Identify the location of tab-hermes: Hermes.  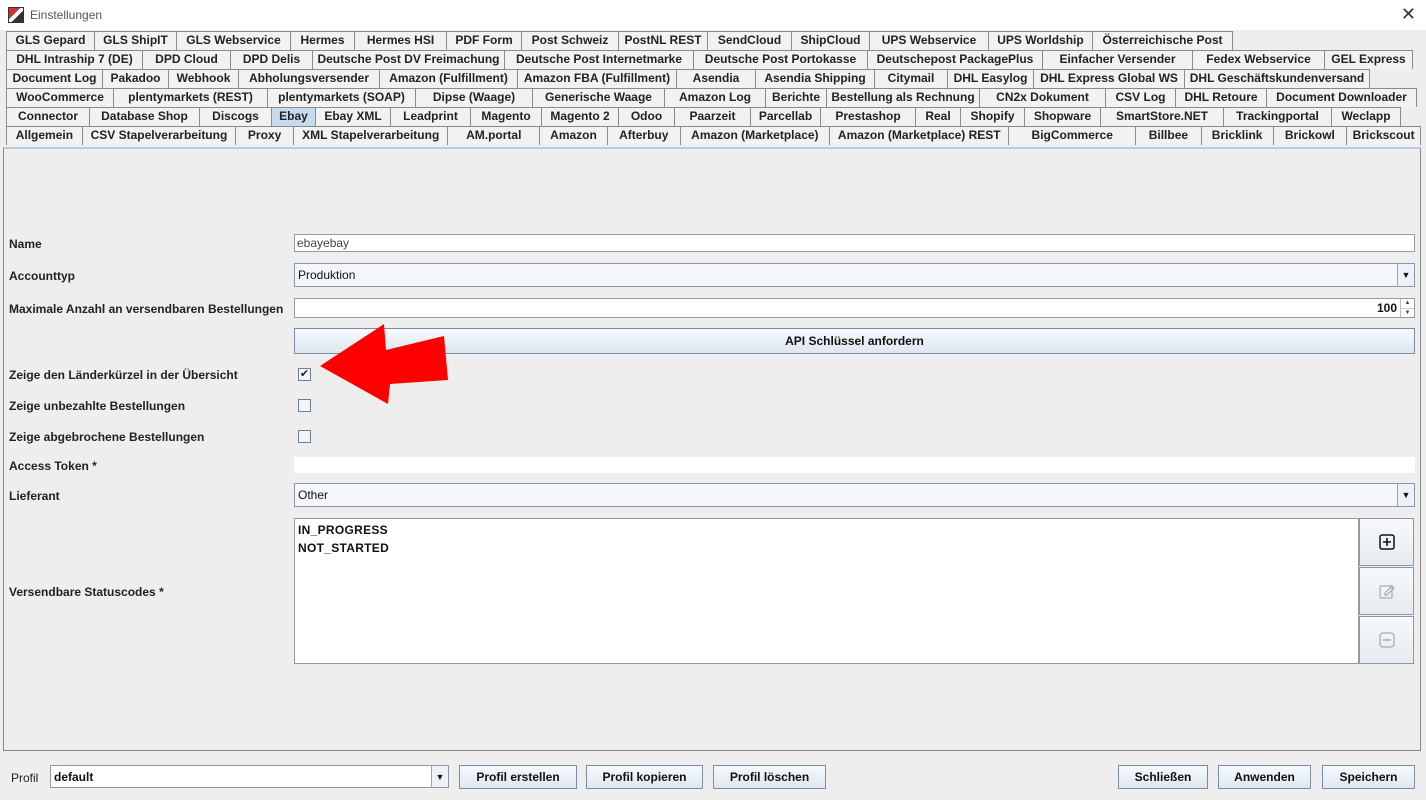
(322, 40).